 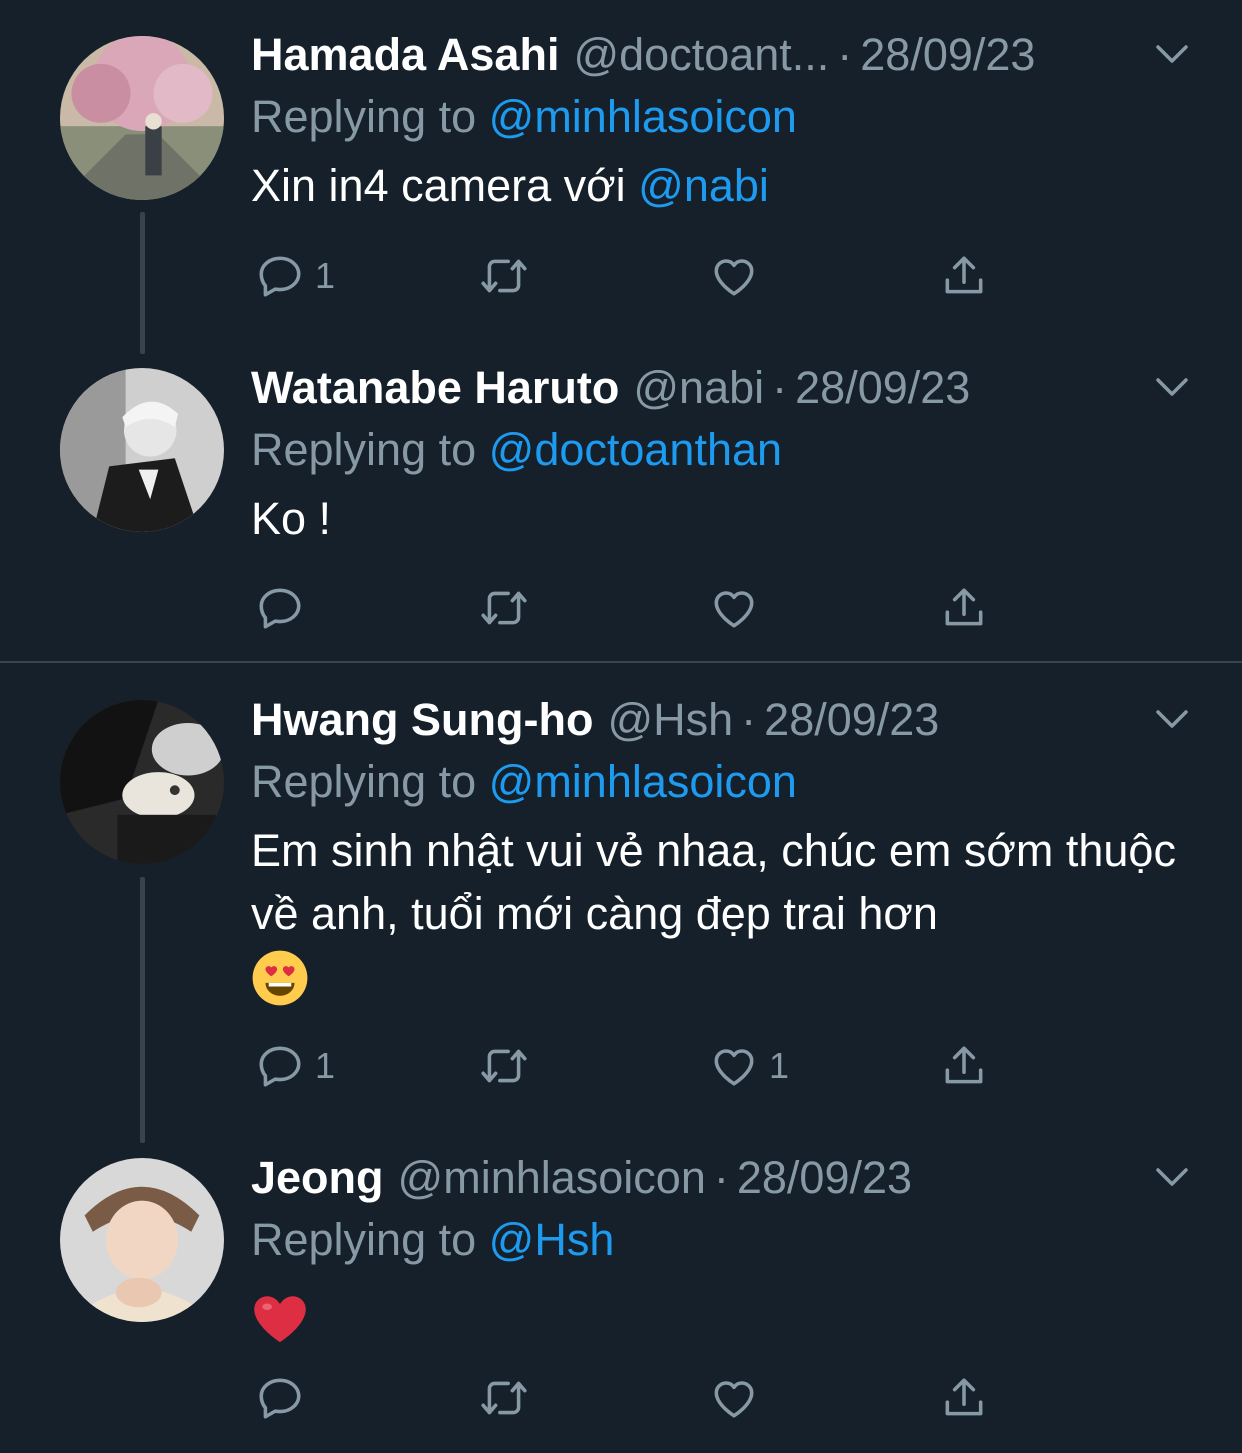 I want to click on tweet-actions: 1 1, so click(x=631, y=1066).